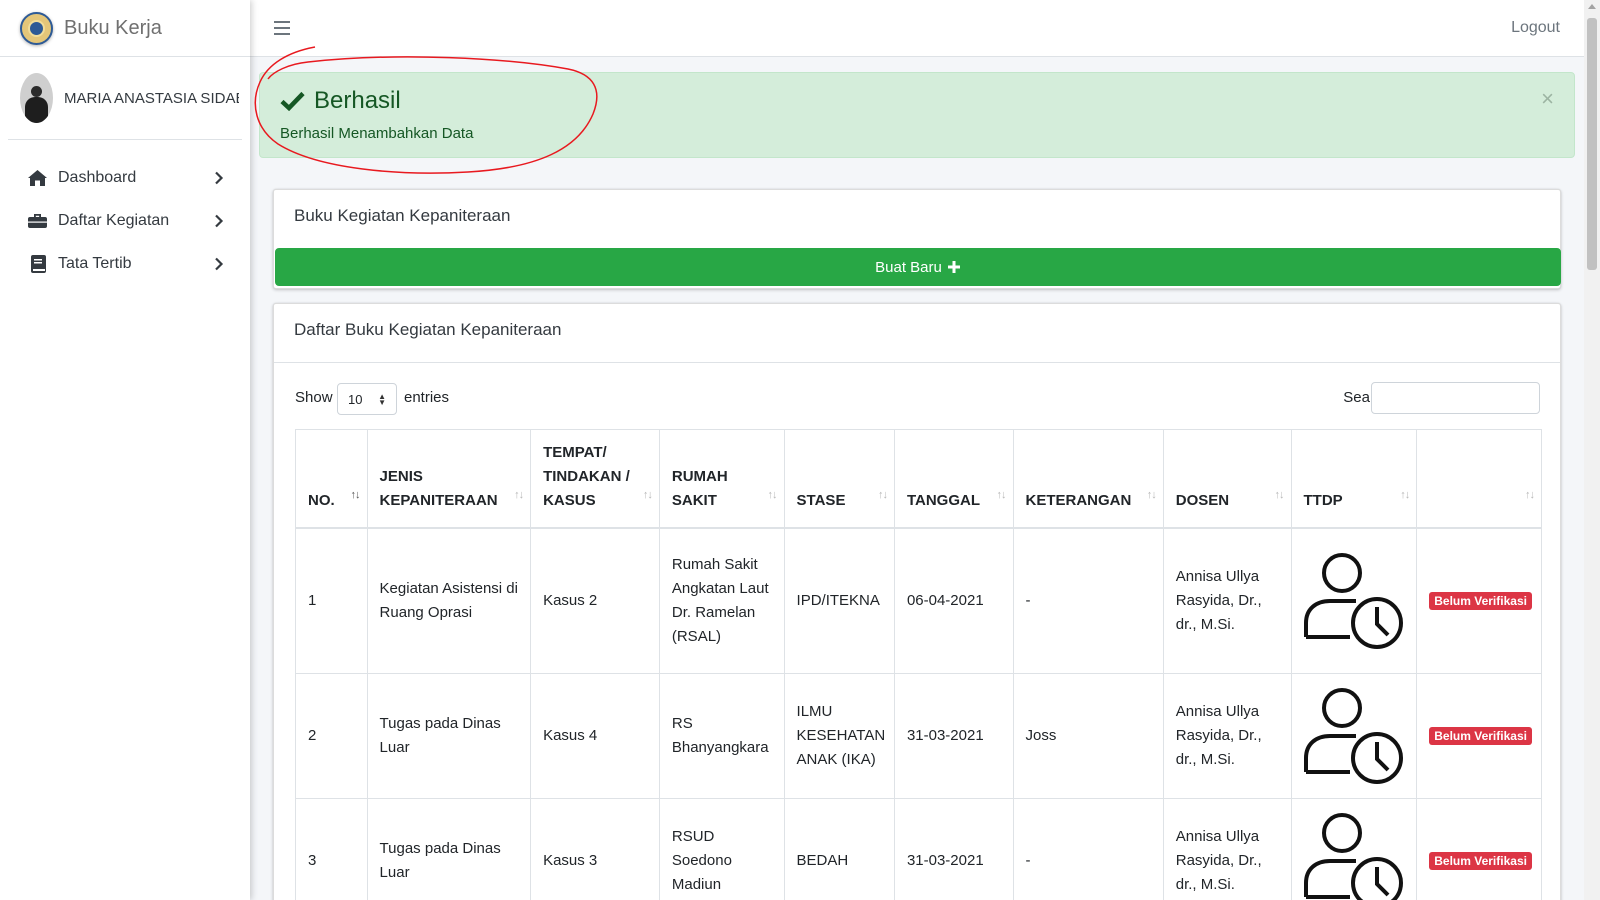  Describe the element at coordinates (721, 736) in the screenshot. I see `cell-rumah-sakit: RS Bhanyangkara` at that location.